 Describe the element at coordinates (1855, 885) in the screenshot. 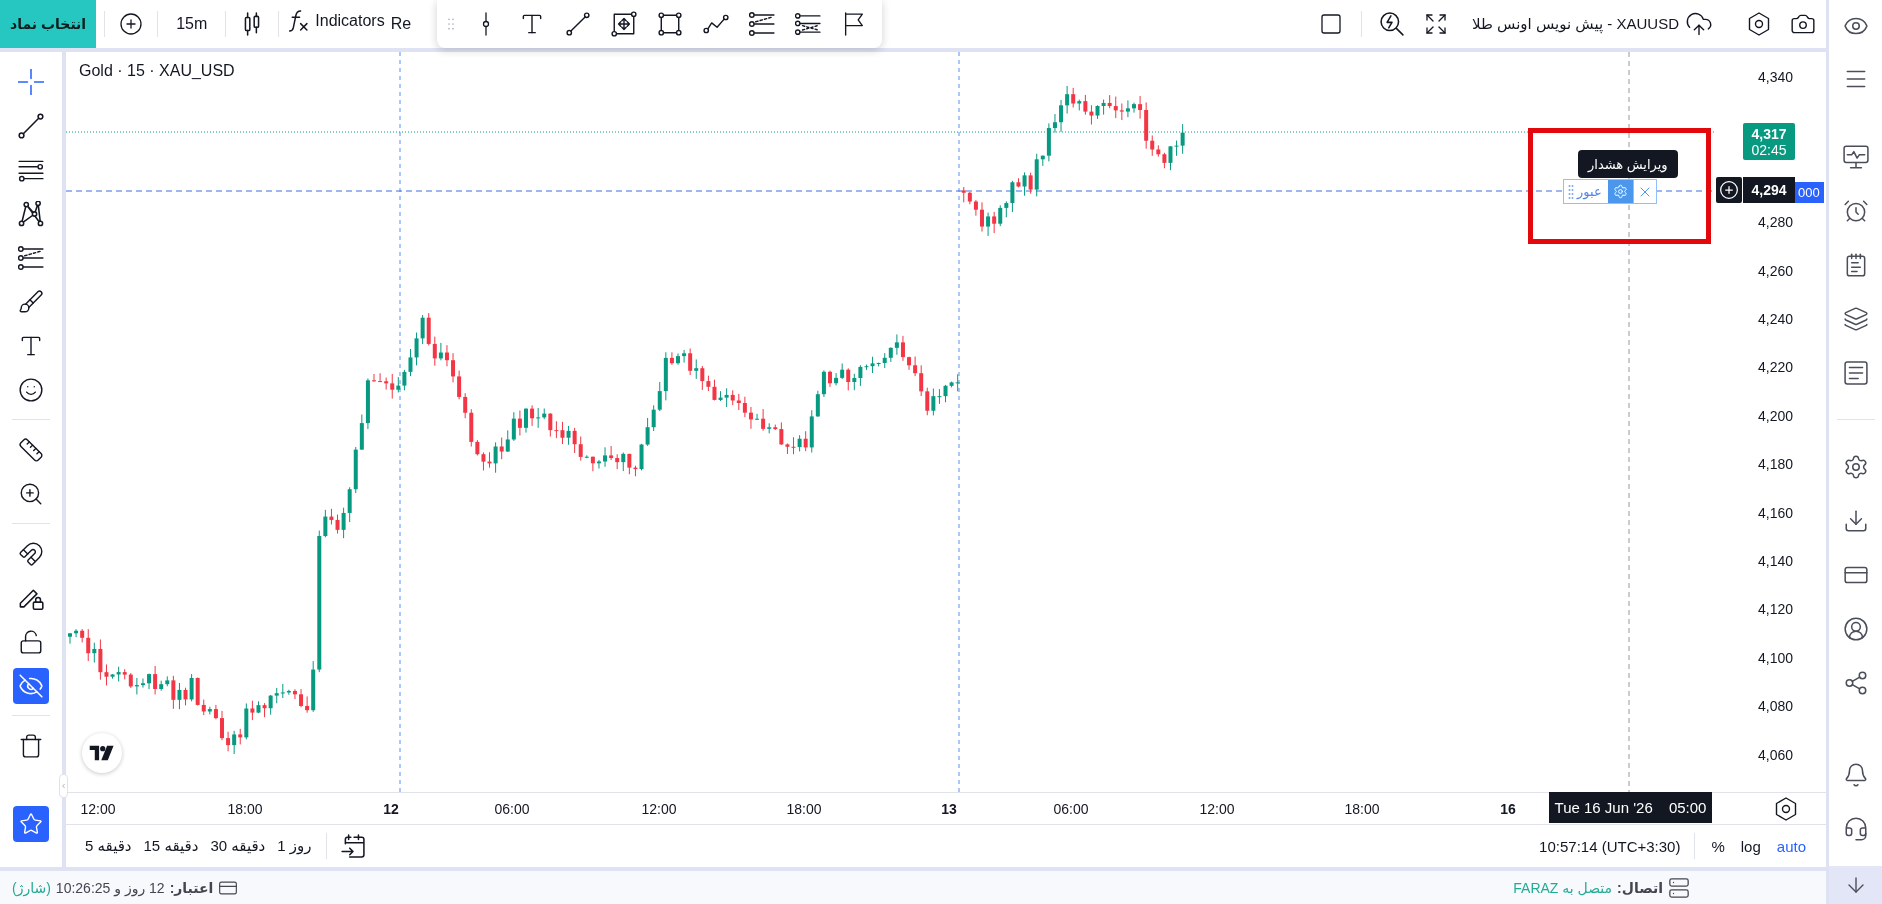

I see `arrow-down-icon` at that location.